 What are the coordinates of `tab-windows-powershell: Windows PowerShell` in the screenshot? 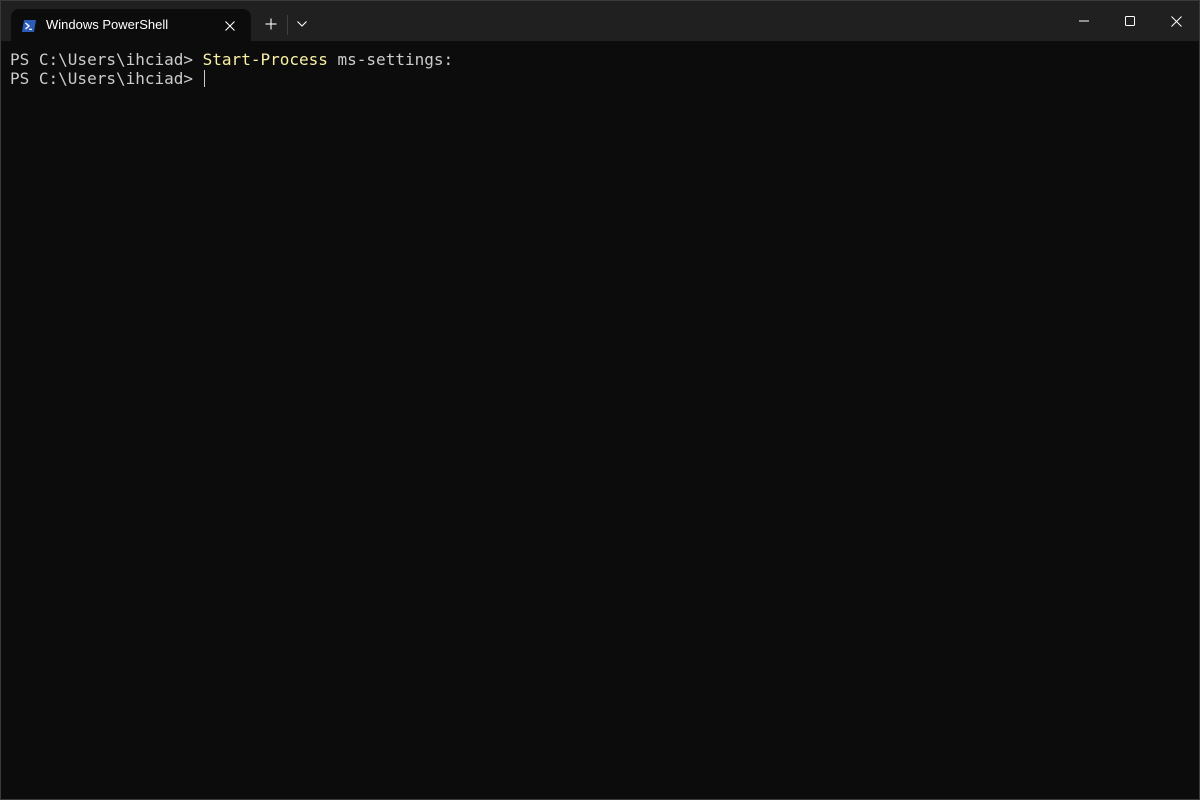 It's located at (131, 25).